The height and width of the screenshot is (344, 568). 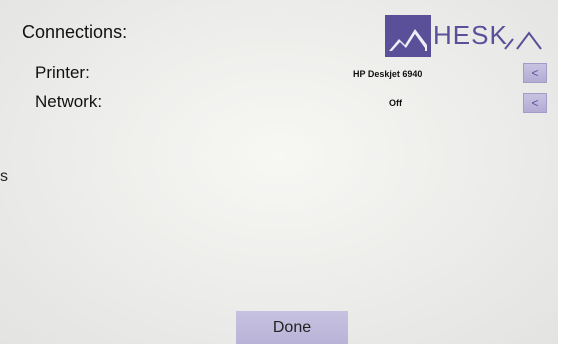 I want to click on network-label: Network:, so click(x=69, y=101).